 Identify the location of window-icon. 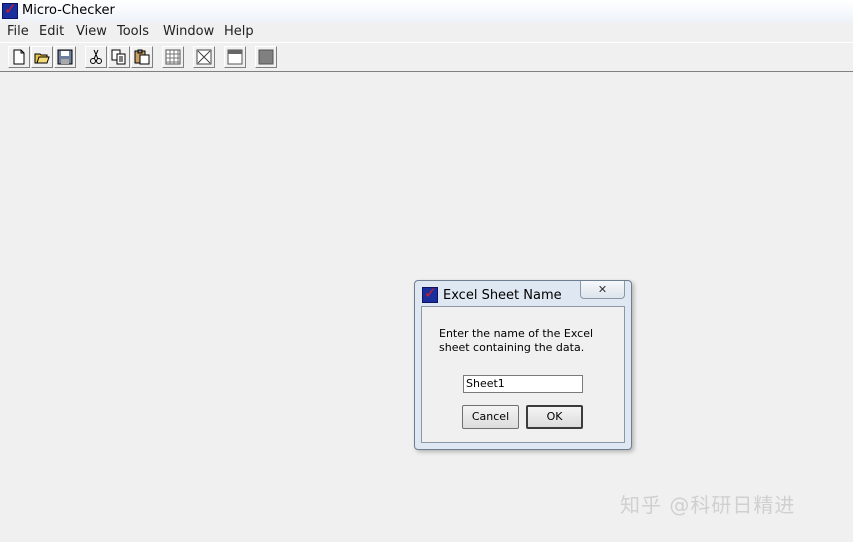
(235, 57).